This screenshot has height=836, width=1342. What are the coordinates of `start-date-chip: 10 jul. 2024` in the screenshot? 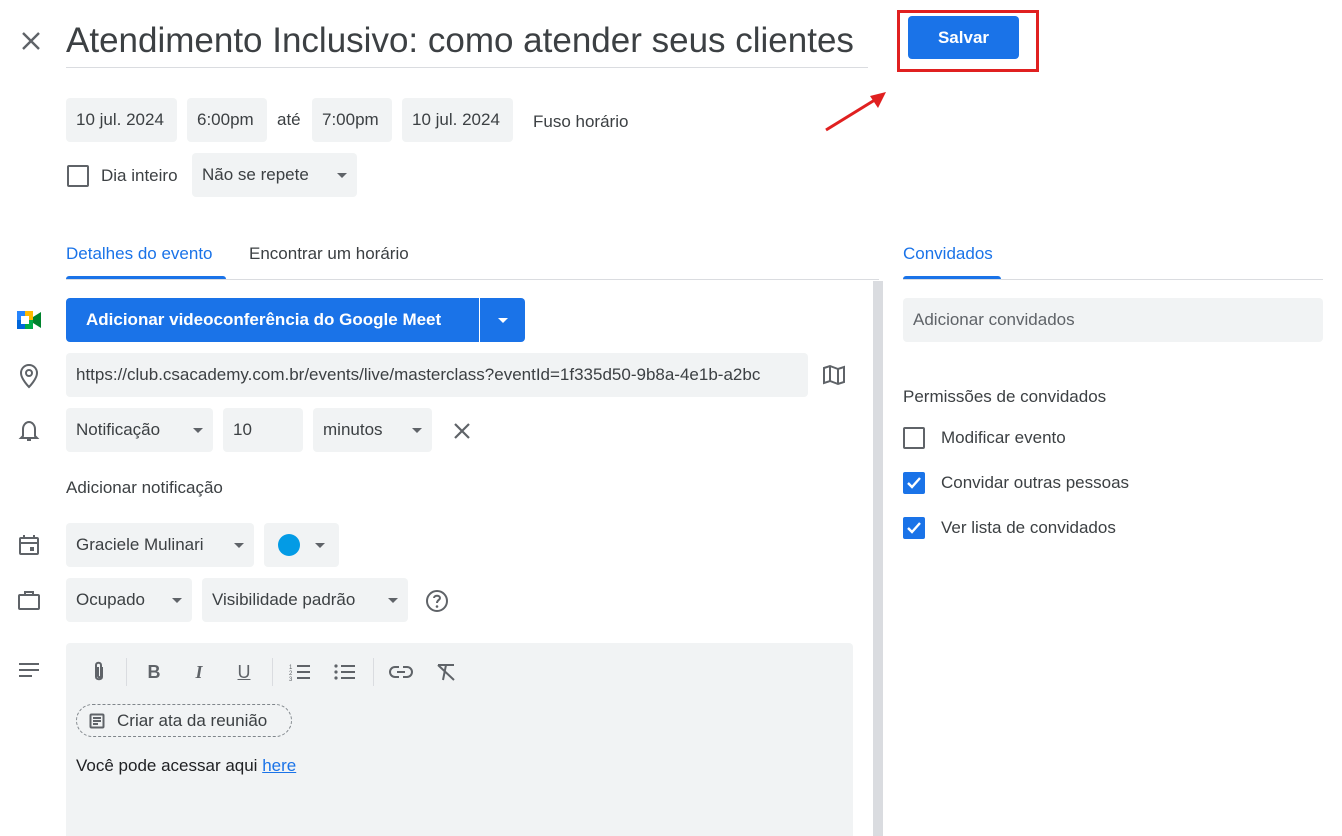 It's located at (121, 120).